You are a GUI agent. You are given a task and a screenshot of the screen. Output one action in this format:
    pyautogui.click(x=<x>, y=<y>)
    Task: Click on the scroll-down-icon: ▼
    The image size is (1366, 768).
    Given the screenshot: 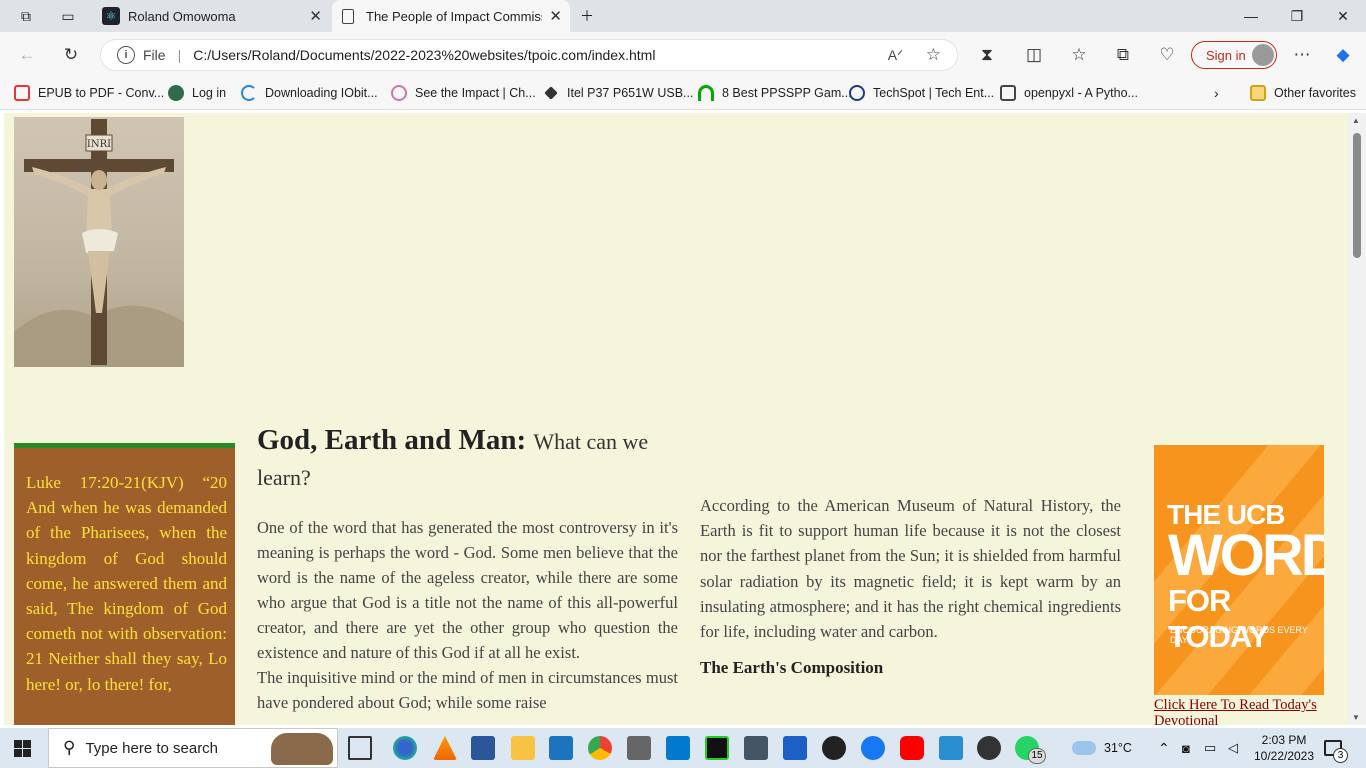 What is the action you would take?
    pyautogui.click(x=1356, y=717)
    